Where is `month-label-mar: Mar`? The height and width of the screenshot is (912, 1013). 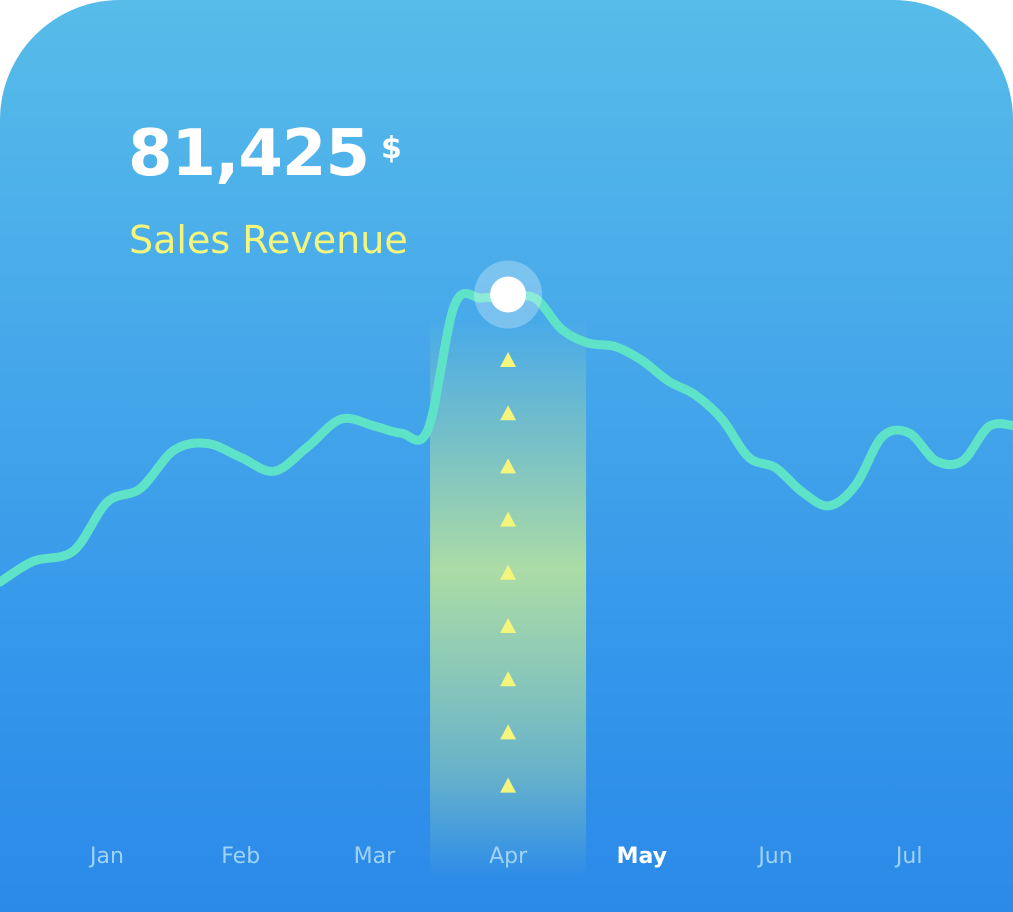 month-label-mar: Mar is located at coordinates (375, 856).